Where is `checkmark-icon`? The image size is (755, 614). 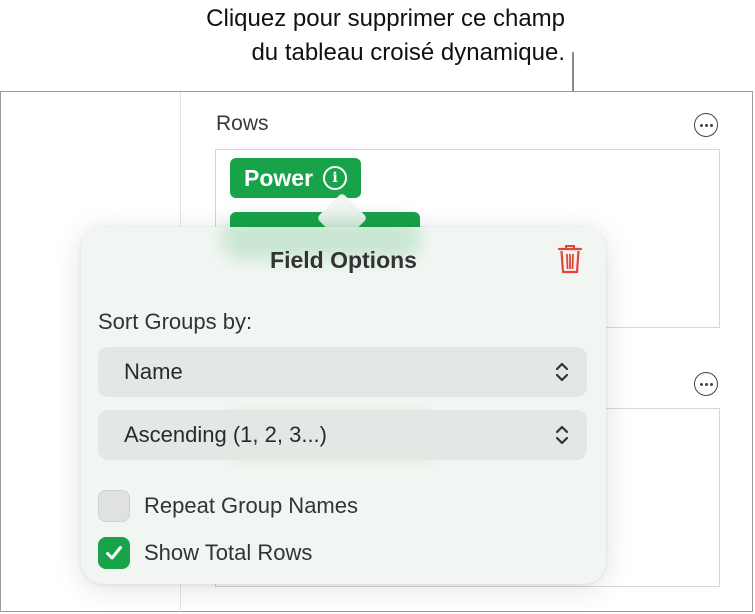 checkmark-icon is located at coordinates (114, 553).